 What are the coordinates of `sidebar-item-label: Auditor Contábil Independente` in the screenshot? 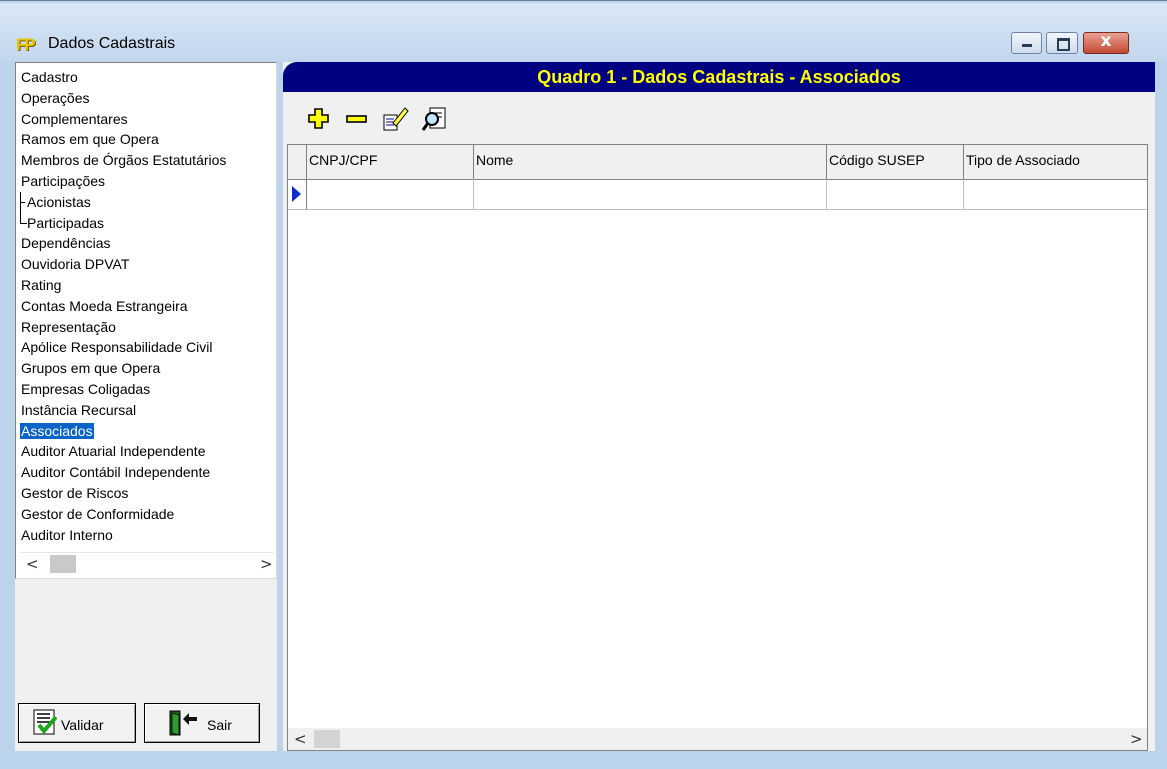 It's located at (116, 472).